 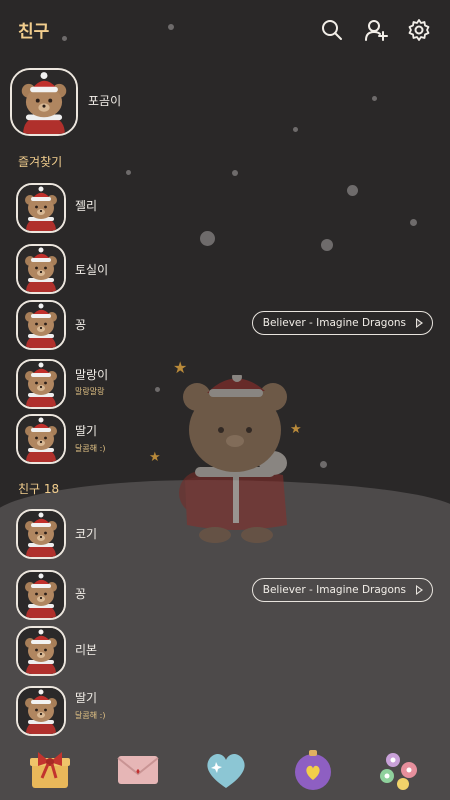 I want to click on list-item: 토실이, so click(x=225, y=268).